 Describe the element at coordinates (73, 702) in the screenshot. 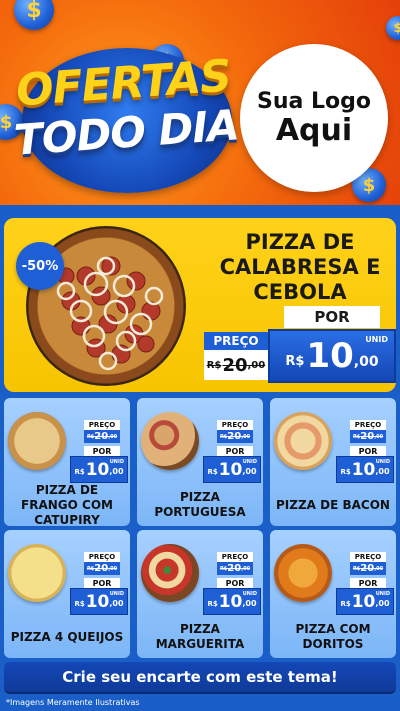

I see `disclaimer-text: *Imagens Meramente Ilustrativas` at that location.